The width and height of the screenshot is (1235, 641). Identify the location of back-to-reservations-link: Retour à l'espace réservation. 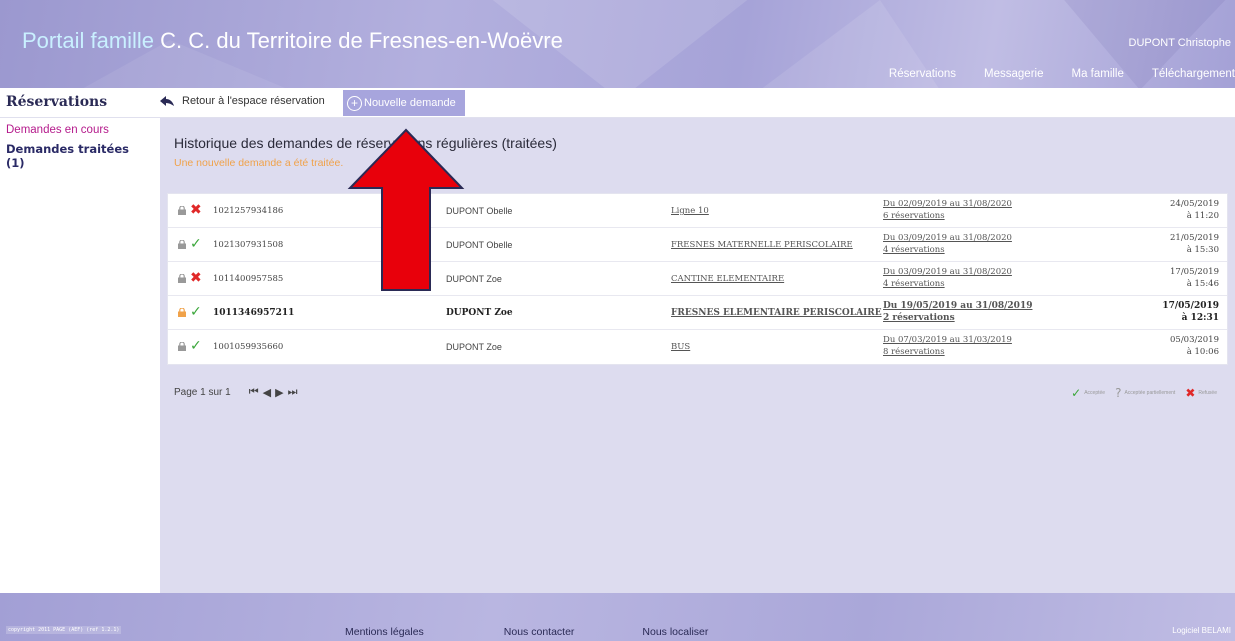
(242, 101).